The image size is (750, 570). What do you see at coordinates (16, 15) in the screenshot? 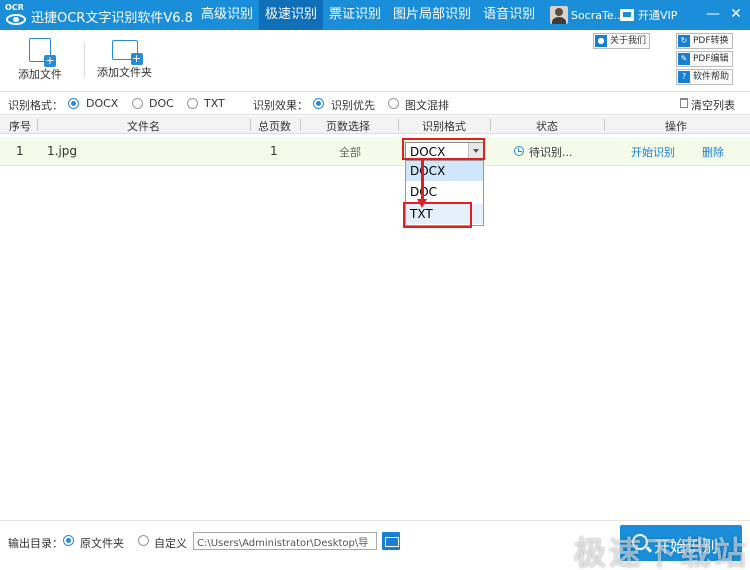
I see `ocr-logo-icon: OCR` at bounding box center [16, 15].